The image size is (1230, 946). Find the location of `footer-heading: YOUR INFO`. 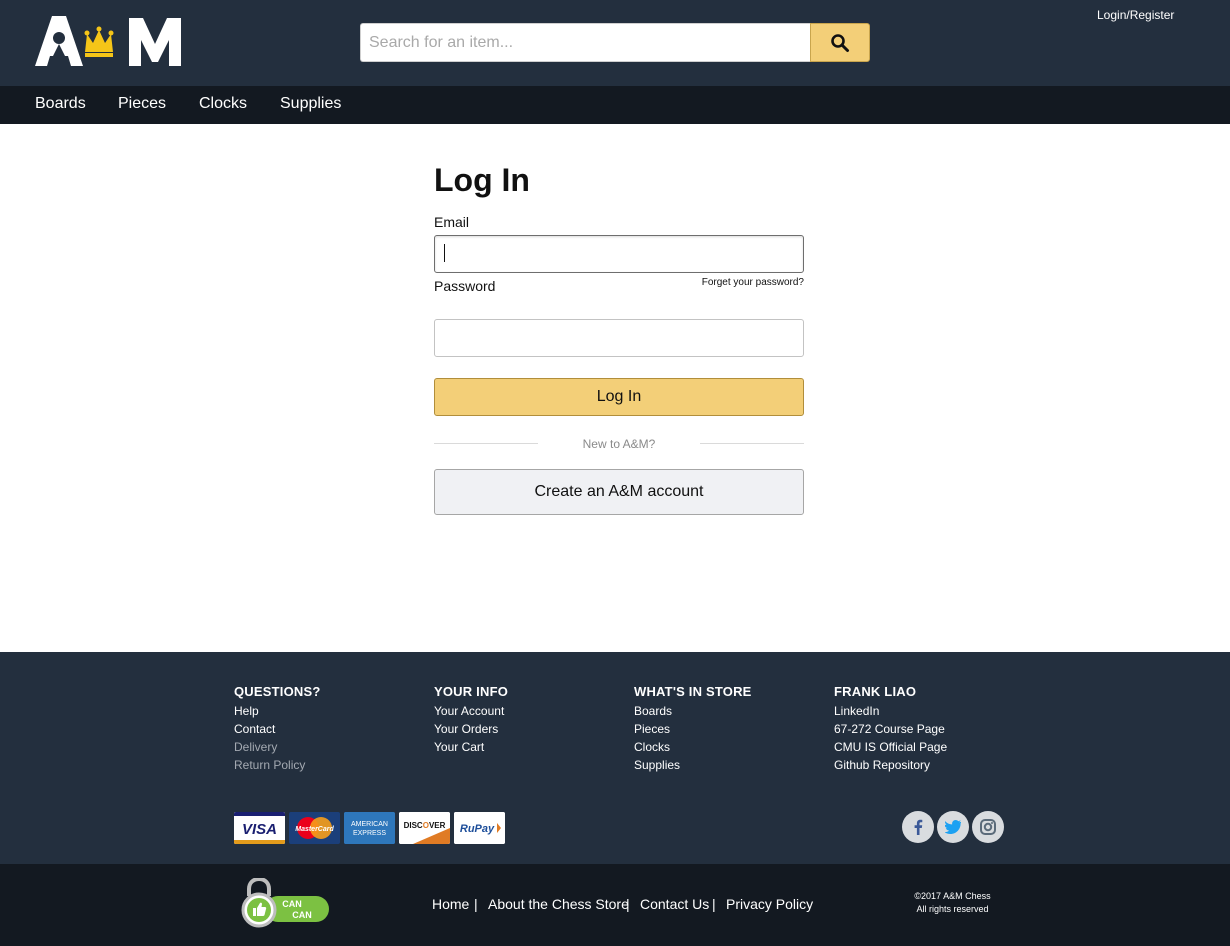

footer-heading: YOUR INFO is located at coordinates (471, 691).